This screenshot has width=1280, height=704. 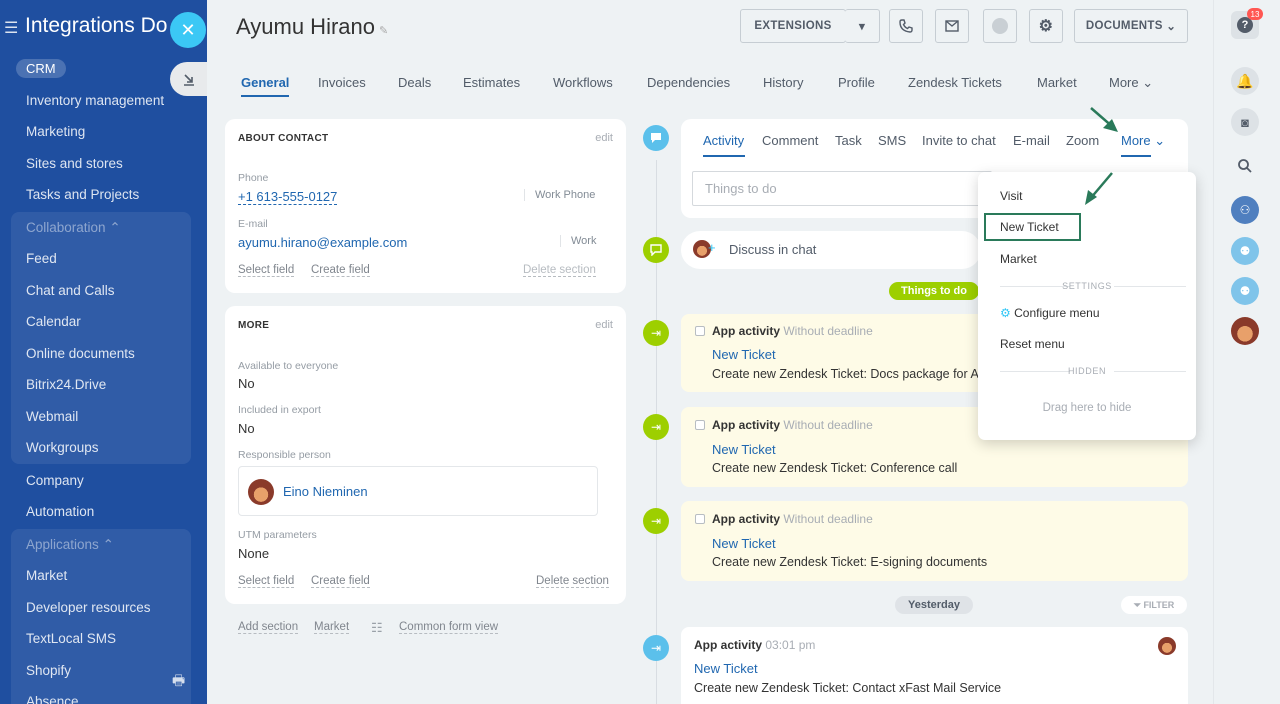 What do you see at coordinates (1246, 352) in the screenshot?
I see `right-sidebar: ? 13 🔔 ◙ ⚇ ⚉ ⚉` at bounding box center [1246, 352].